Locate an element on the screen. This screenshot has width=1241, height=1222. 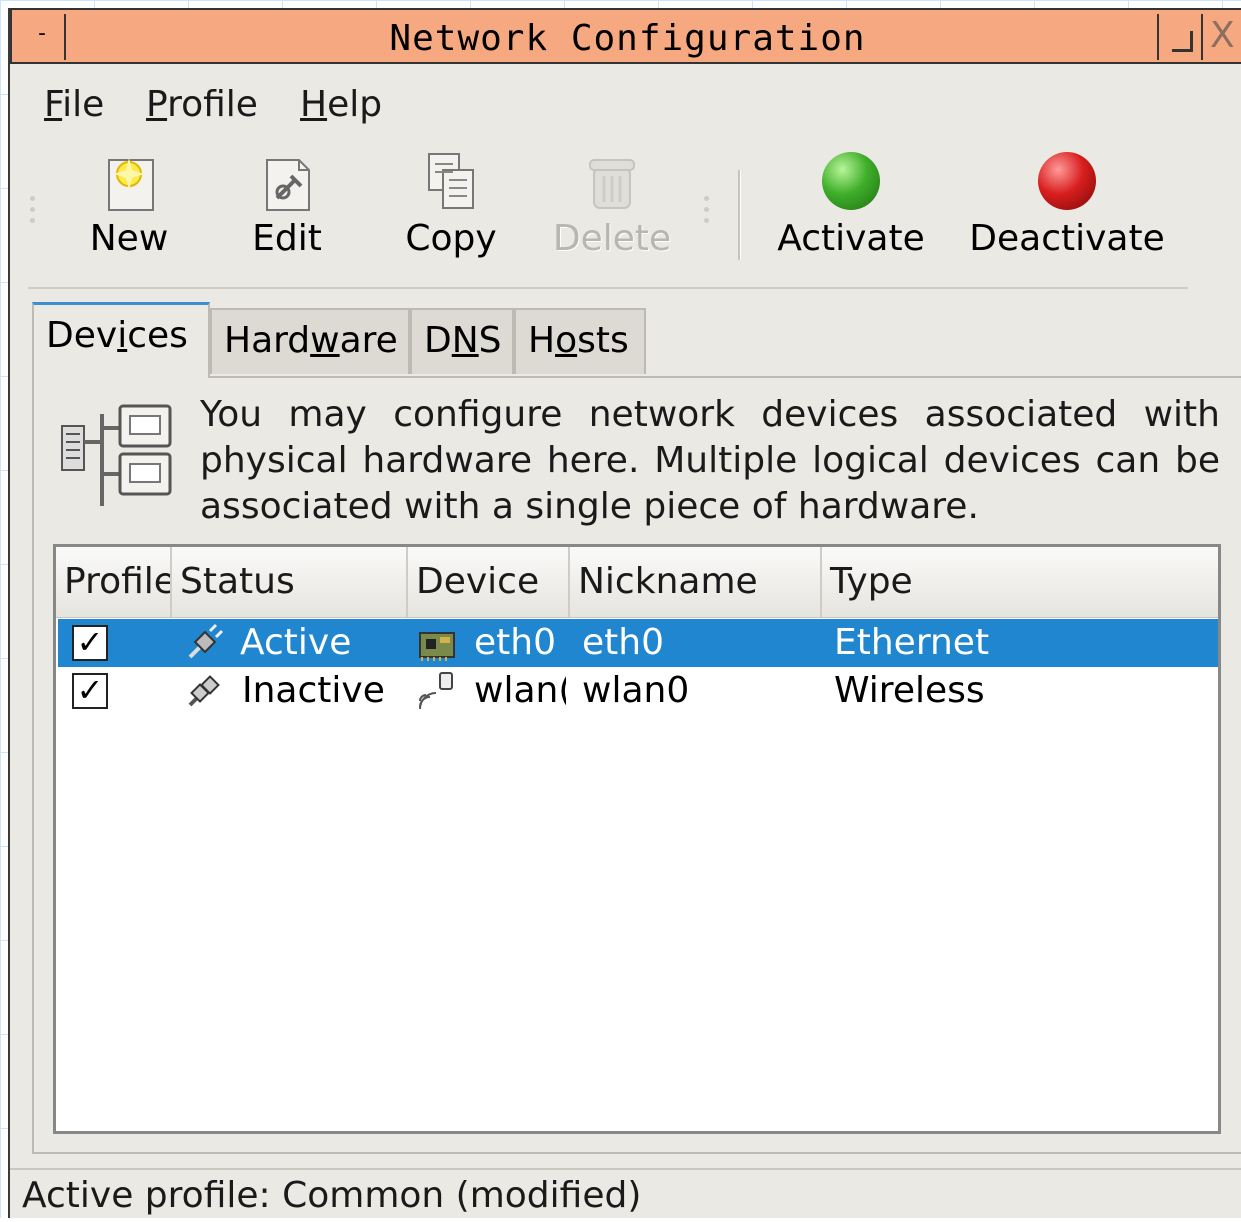
green-ball-icon is located at coordinates (851, 182).